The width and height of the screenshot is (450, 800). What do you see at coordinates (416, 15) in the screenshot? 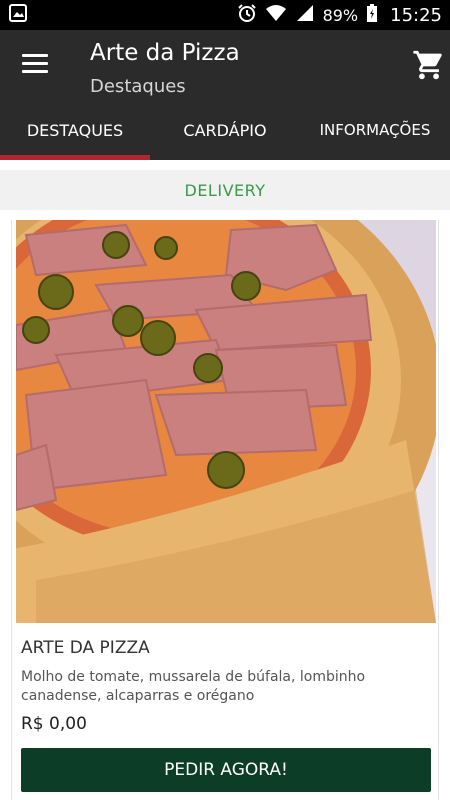
I see `status-time: 15:25` at bounding box center [416, 15].